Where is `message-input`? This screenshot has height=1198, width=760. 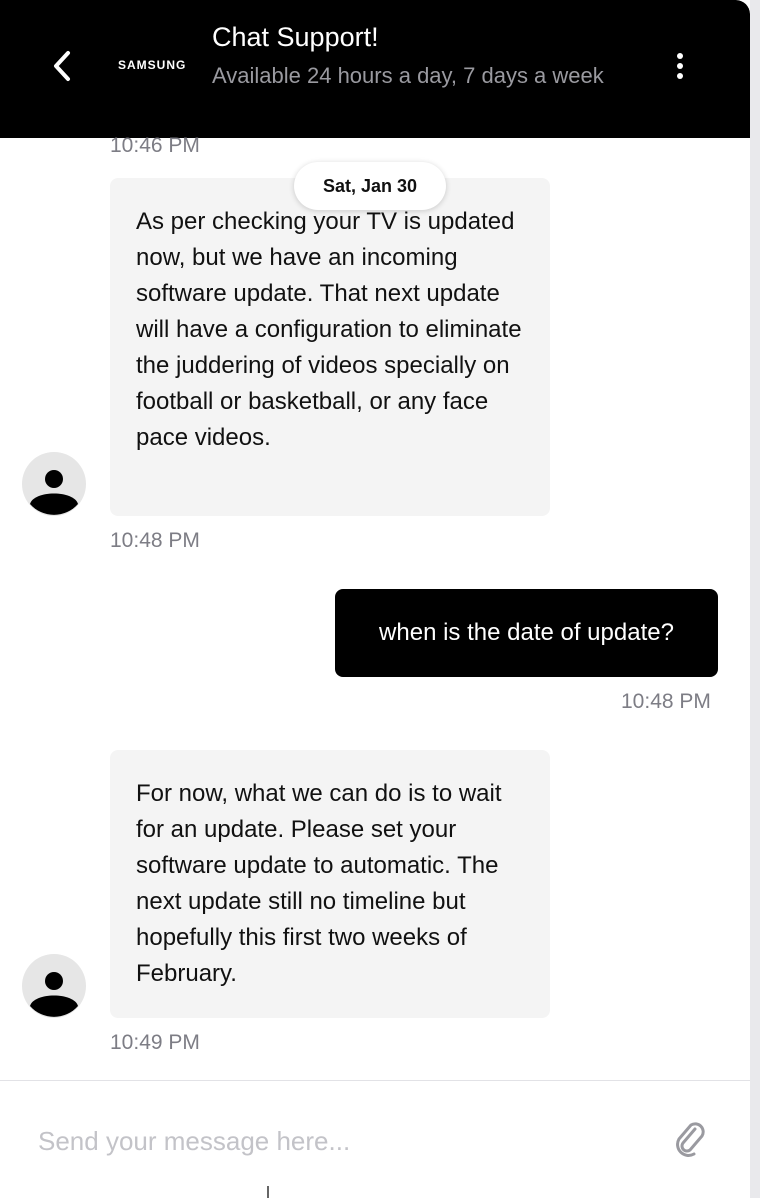 message-input is located at coordinates (338, 1141).